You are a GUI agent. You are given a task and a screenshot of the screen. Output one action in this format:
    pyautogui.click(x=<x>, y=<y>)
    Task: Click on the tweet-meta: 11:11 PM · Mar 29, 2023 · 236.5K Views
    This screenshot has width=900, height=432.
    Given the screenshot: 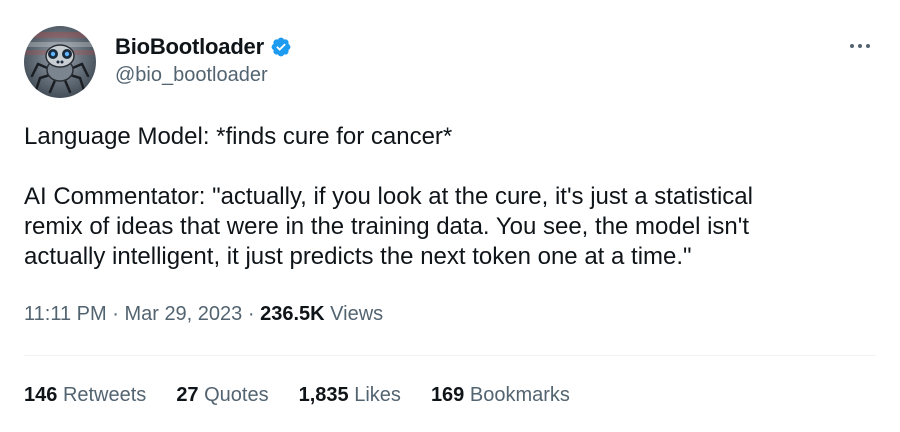 What is the action you would take?
    pyautogui.click(x=203, y=314)
    